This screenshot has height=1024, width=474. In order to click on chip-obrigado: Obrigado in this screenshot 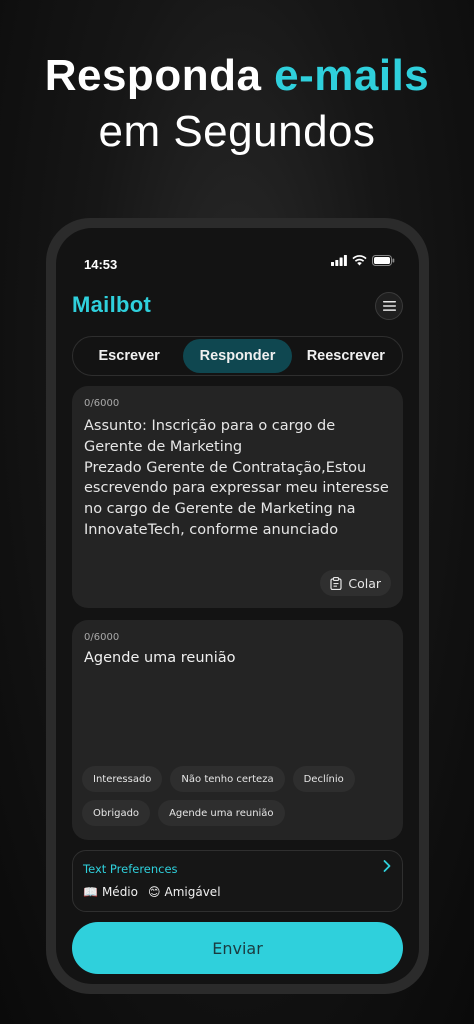, I will do `click(116, 813)`.